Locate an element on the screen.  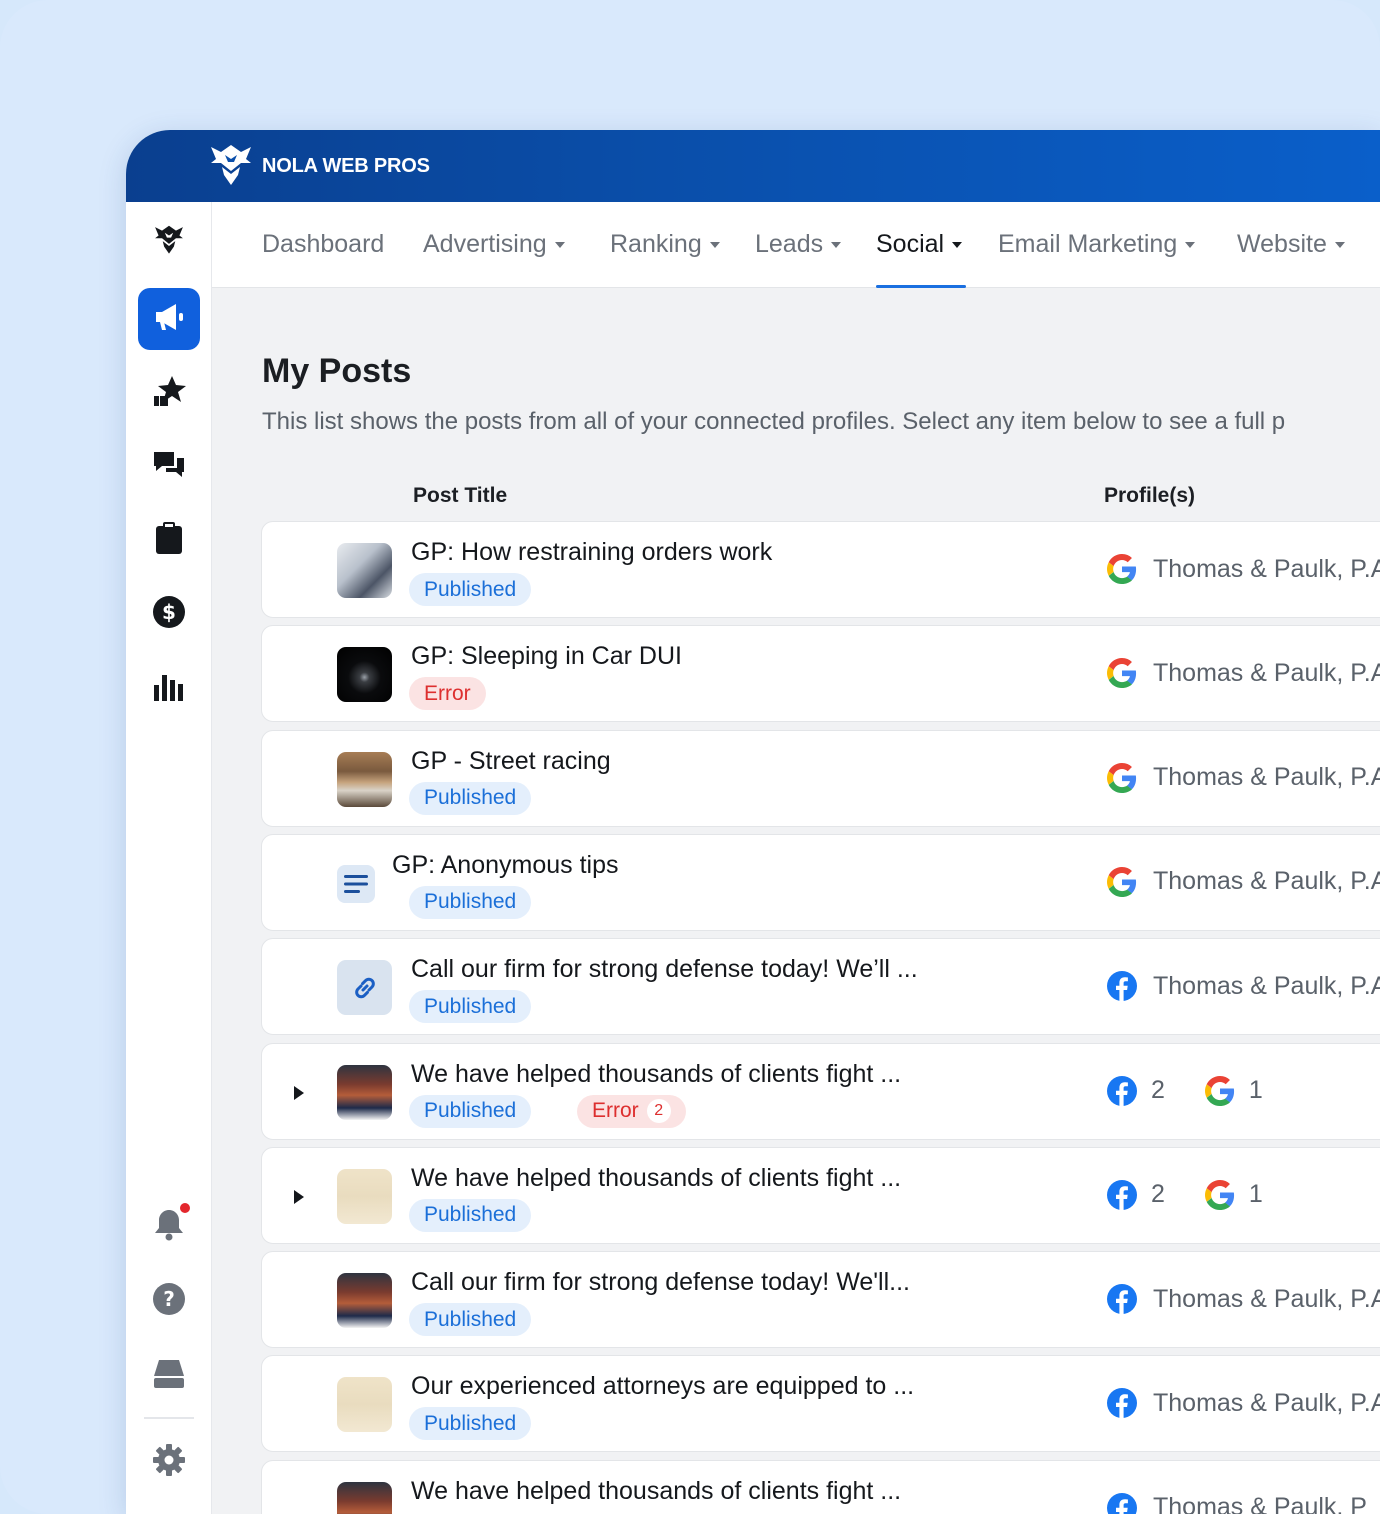
link-icon is located at coordinates (364, 988).